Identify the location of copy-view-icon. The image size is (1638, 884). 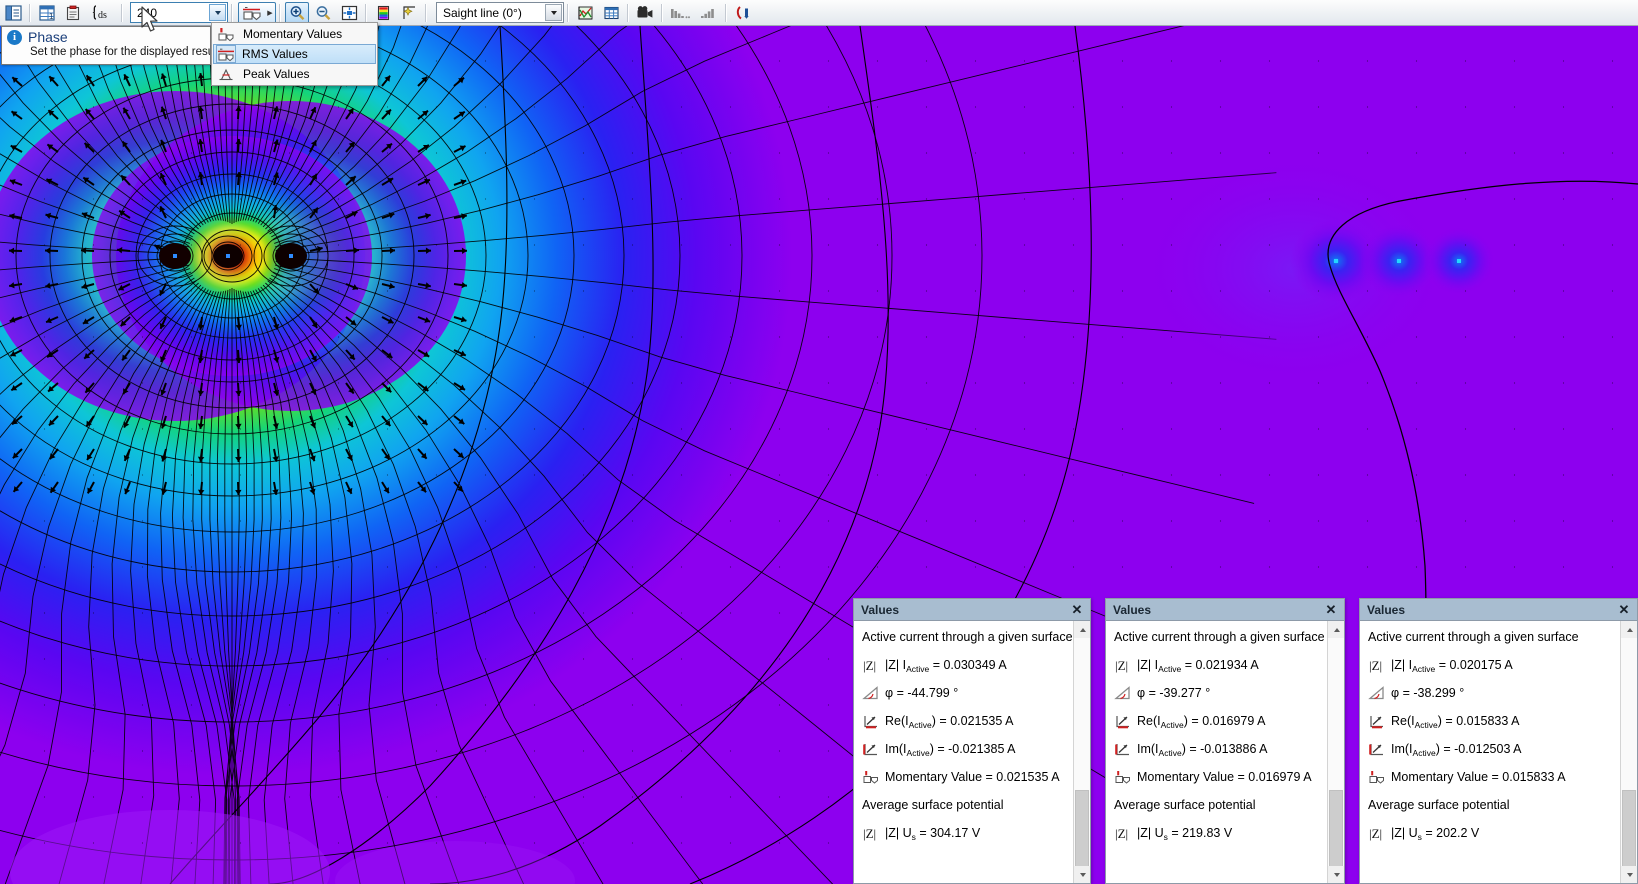
(73, 13).